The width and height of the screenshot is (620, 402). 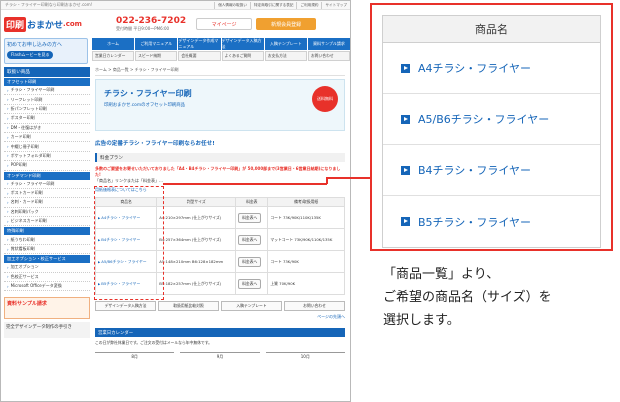 What do you see at coordinates (441, 274) in the screenshot?
I see `caption-line: 「商品一覧」より、` at bounding box center [441, 274].